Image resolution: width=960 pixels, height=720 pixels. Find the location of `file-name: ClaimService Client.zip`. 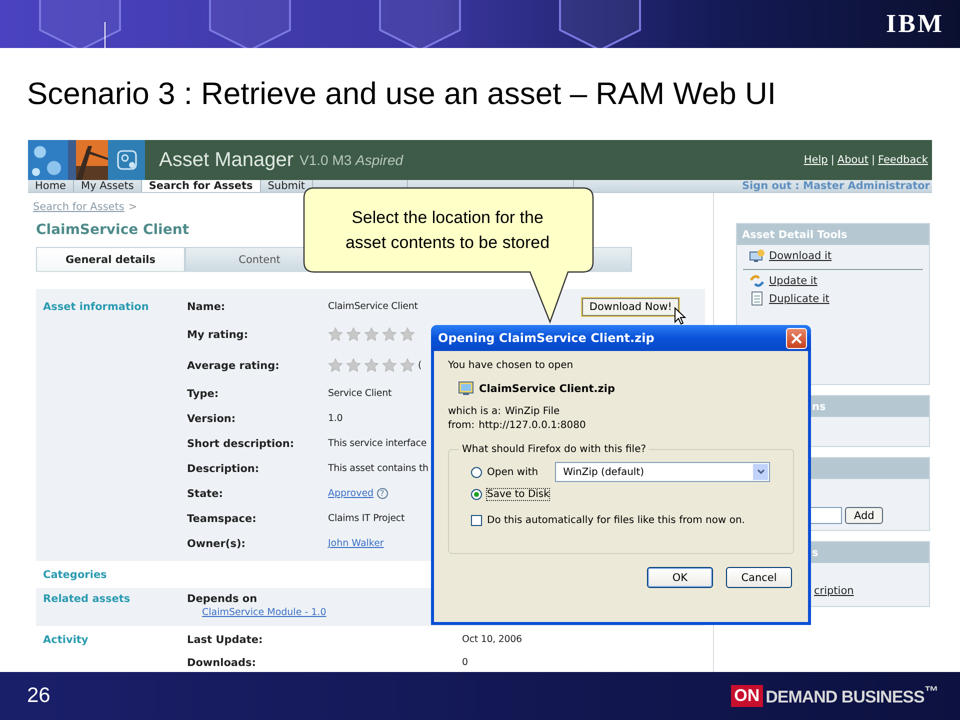

file-name: ClaimService Client.zip is located at coordinates (547, 388).